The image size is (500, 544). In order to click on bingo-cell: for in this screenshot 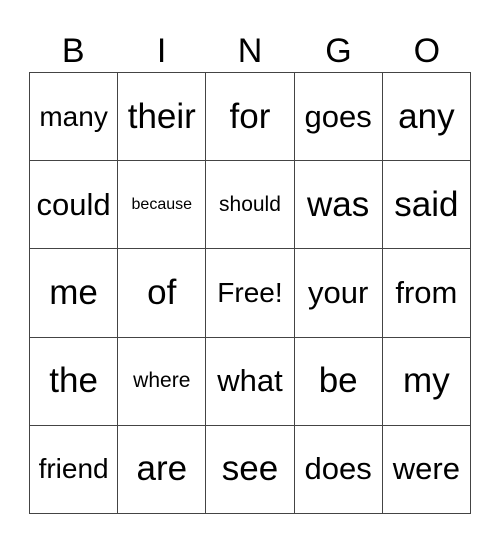, I will do `click(250, 116)`.